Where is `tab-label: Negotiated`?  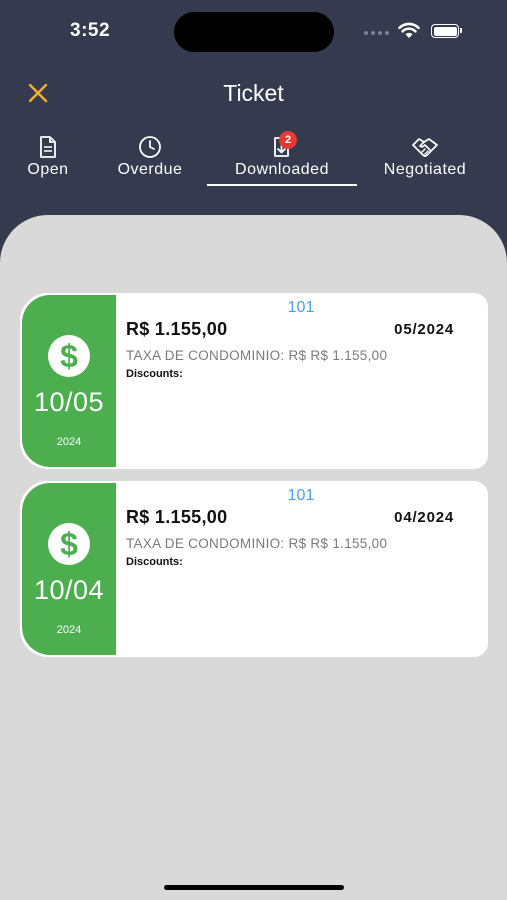 tab-label: Negotiated is located at coordinates (425, 169).